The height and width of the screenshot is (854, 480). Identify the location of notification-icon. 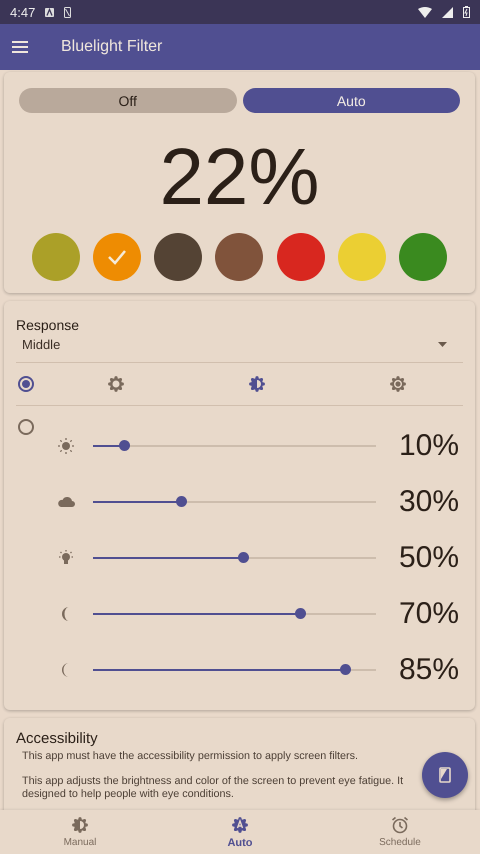
(49, 12).